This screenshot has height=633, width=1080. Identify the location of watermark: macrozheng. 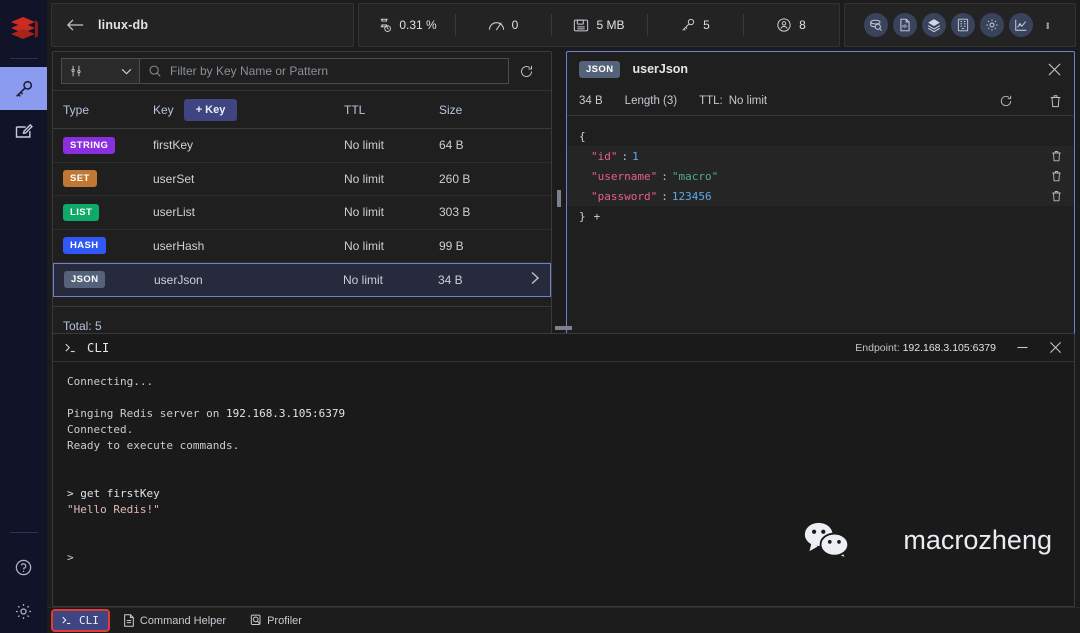
(927, 540).